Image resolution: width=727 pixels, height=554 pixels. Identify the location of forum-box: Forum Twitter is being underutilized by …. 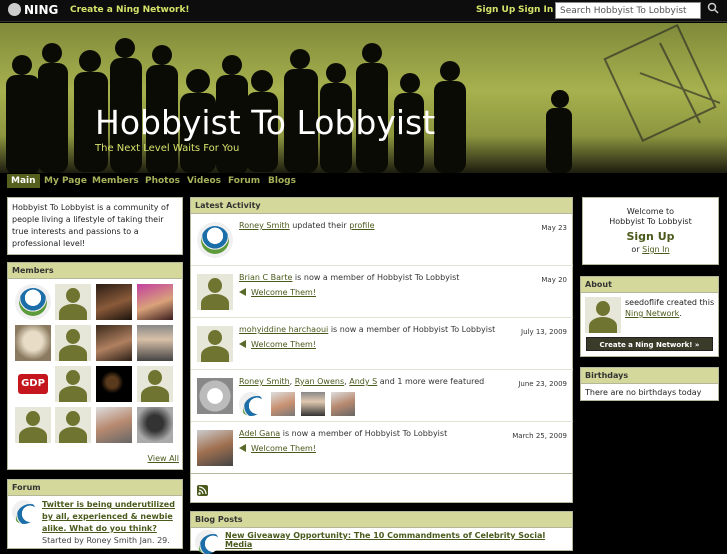
(95, 514).